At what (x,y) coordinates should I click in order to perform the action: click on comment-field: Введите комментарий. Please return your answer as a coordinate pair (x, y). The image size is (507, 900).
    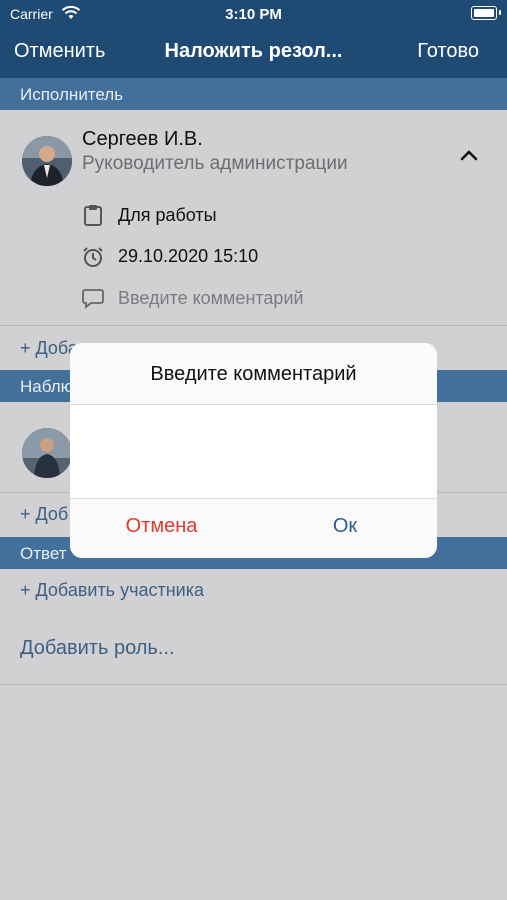
    Looking at the image, I should click on (211, 298).